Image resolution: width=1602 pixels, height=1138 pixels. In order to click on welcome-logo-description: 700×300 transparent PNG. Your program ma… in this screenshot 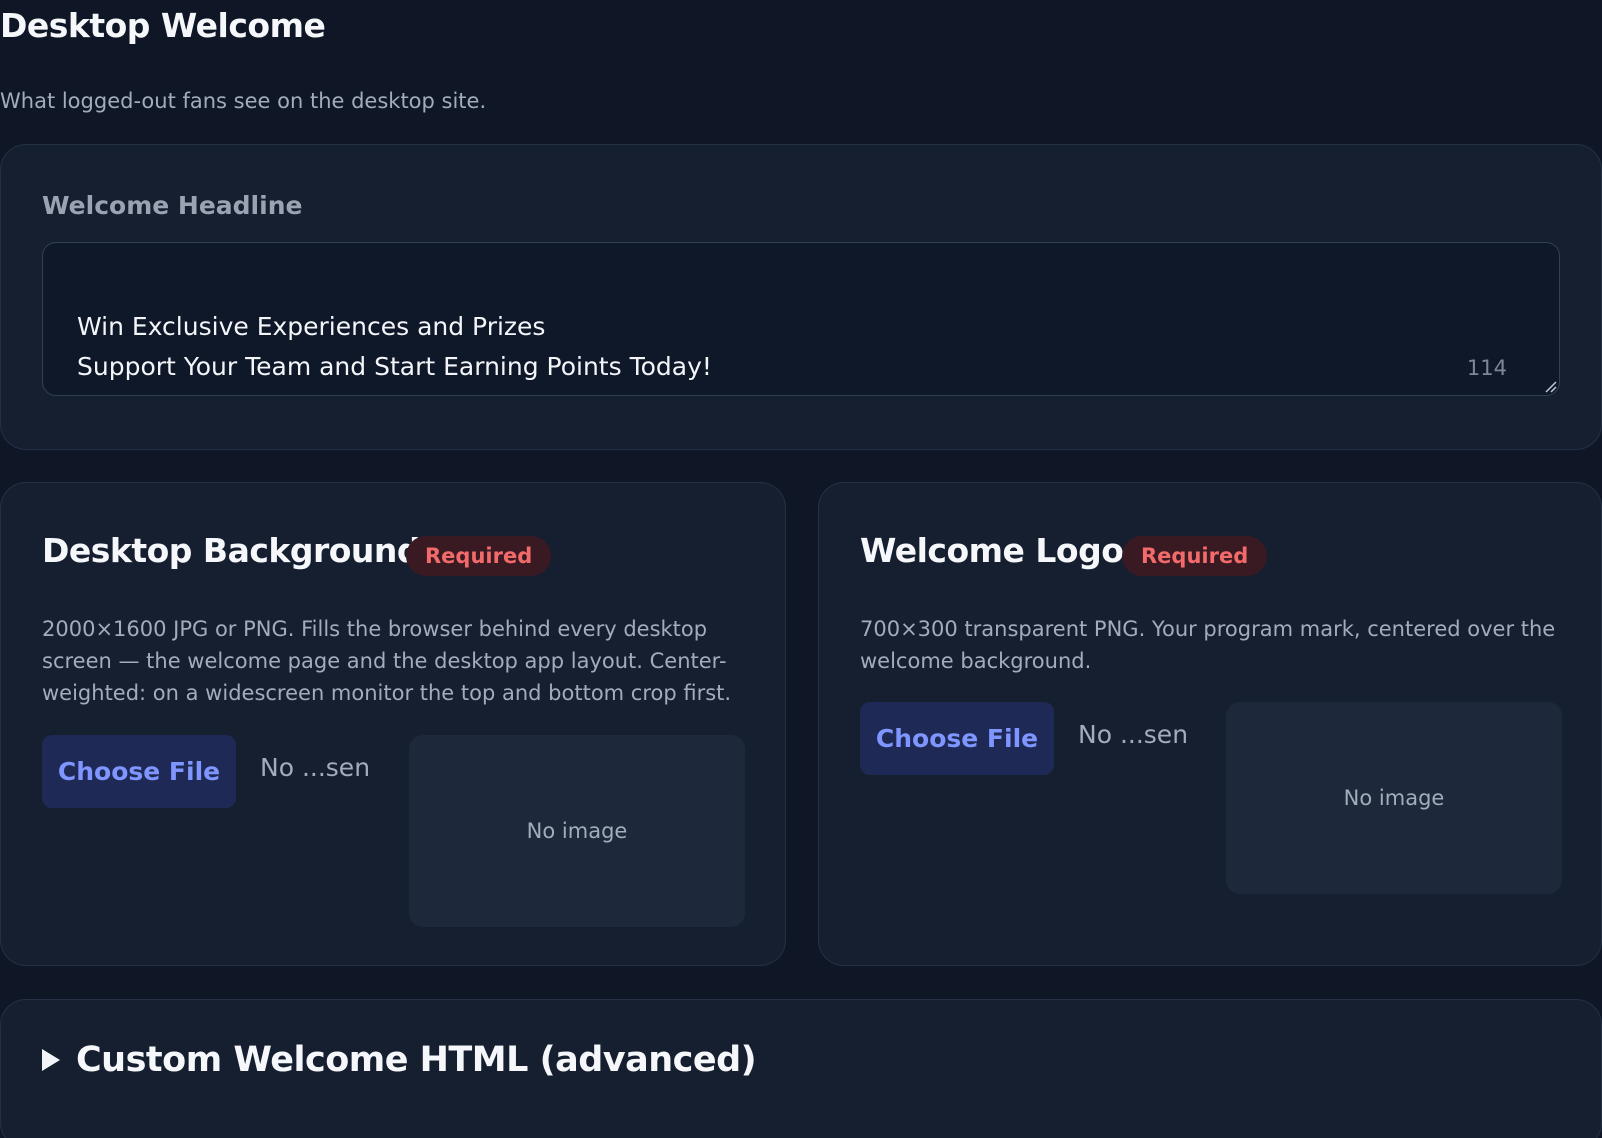, I will do `click(1208, 645)`.